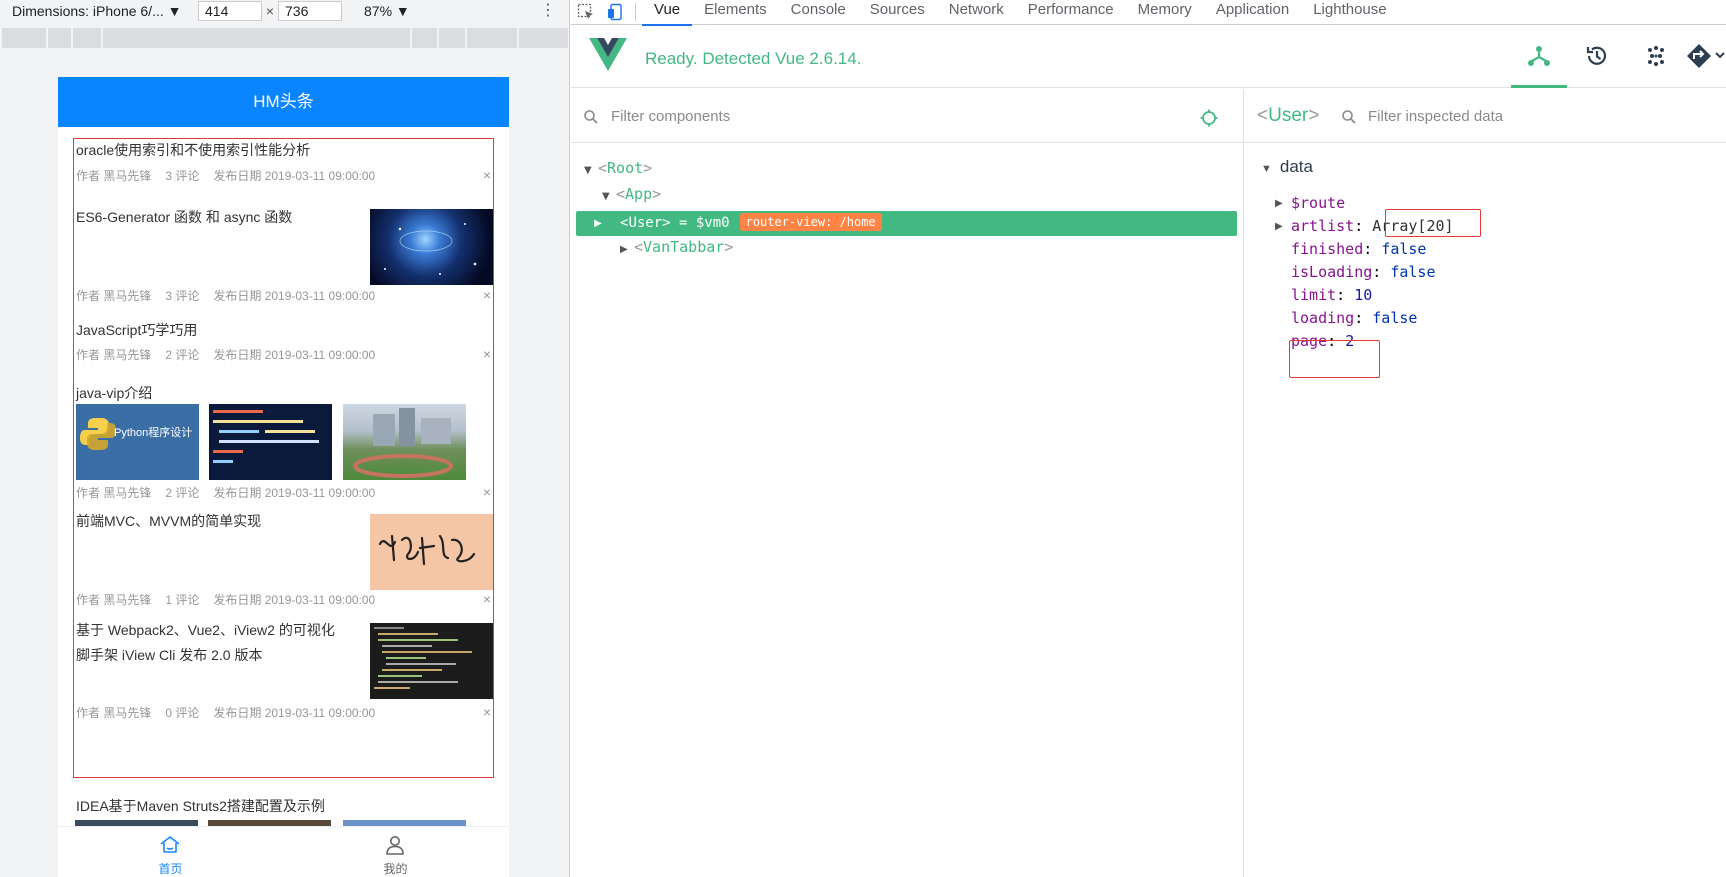 The height and width of the screenshot is (877, 1726). Describe the element at coordinates (1354, 318) in the screenshot. I see `data-prop-loading: loading: false` at that location.